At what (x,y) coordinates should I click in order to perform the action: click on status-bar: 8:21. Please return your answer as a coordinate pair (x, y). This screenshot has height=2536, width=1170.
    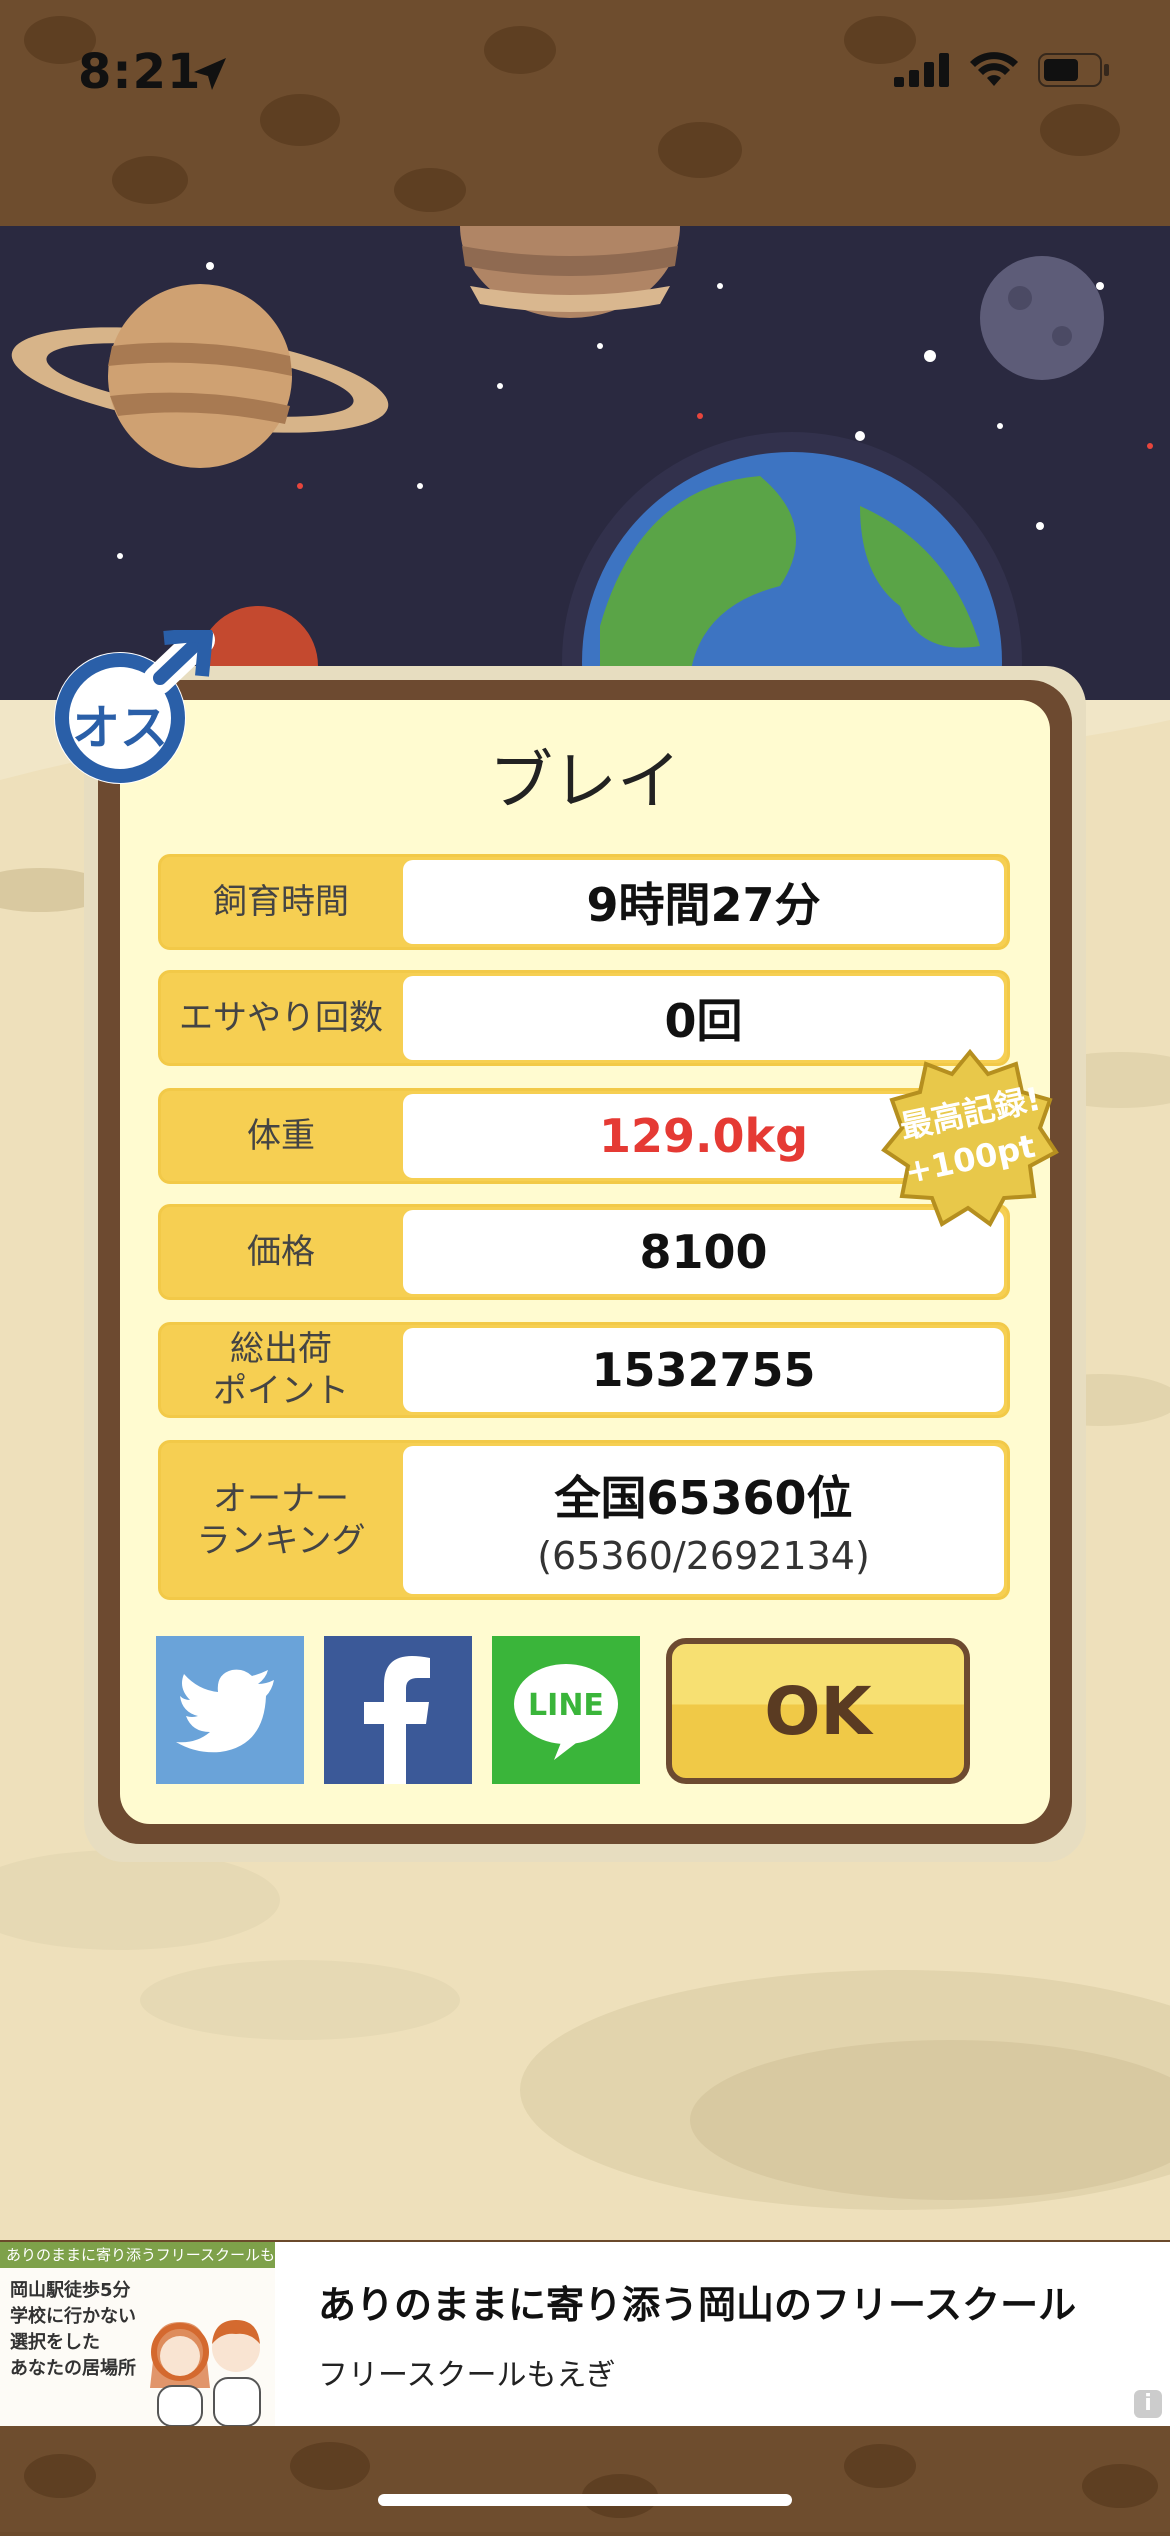
    Looking at the image, I should click on (585, 113).